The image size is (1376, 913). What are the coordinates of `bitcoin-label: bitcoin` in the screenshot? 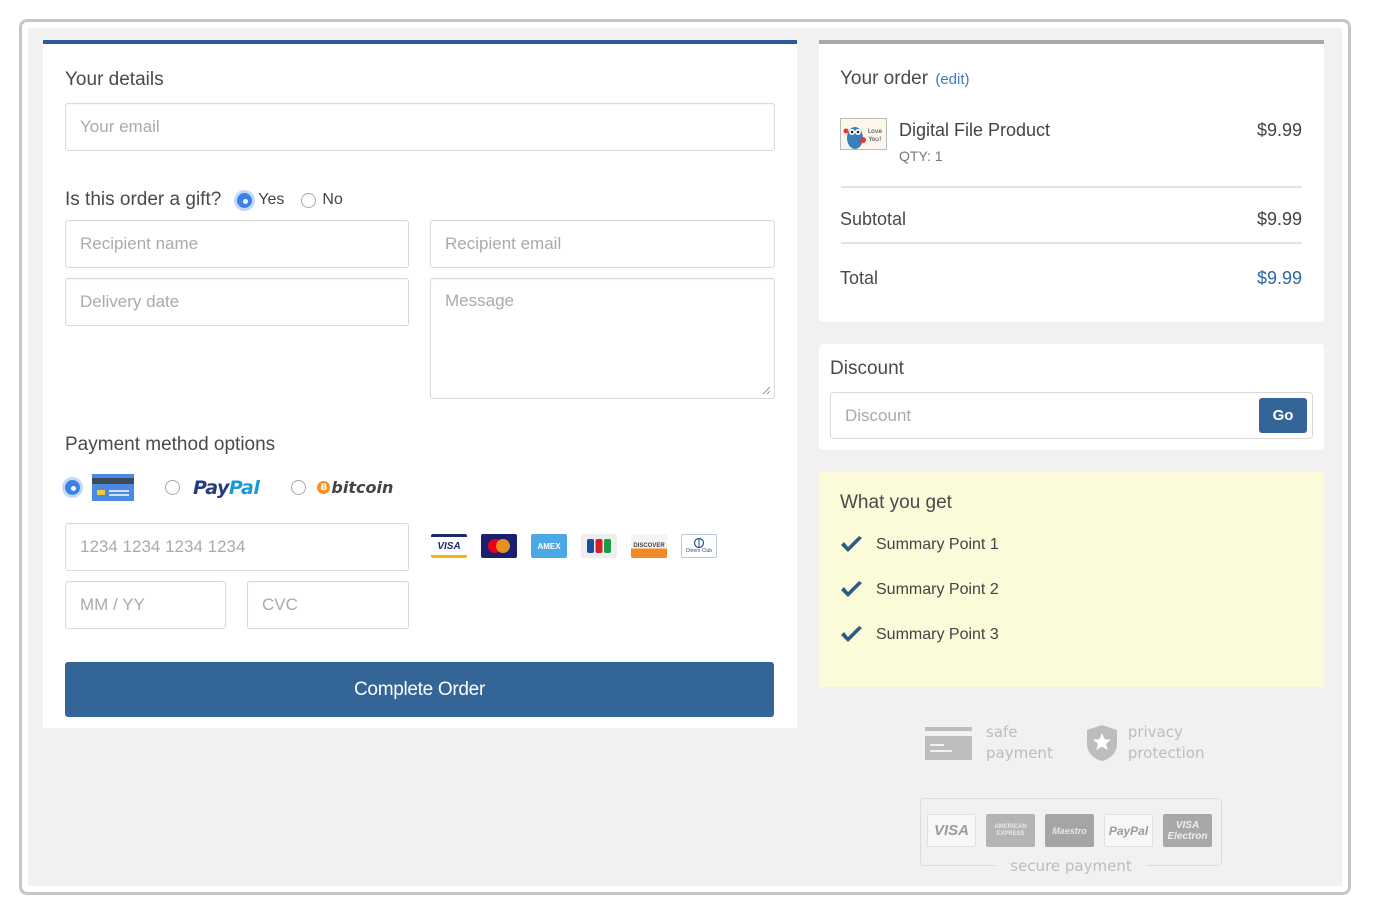 It's located at (362, 487).